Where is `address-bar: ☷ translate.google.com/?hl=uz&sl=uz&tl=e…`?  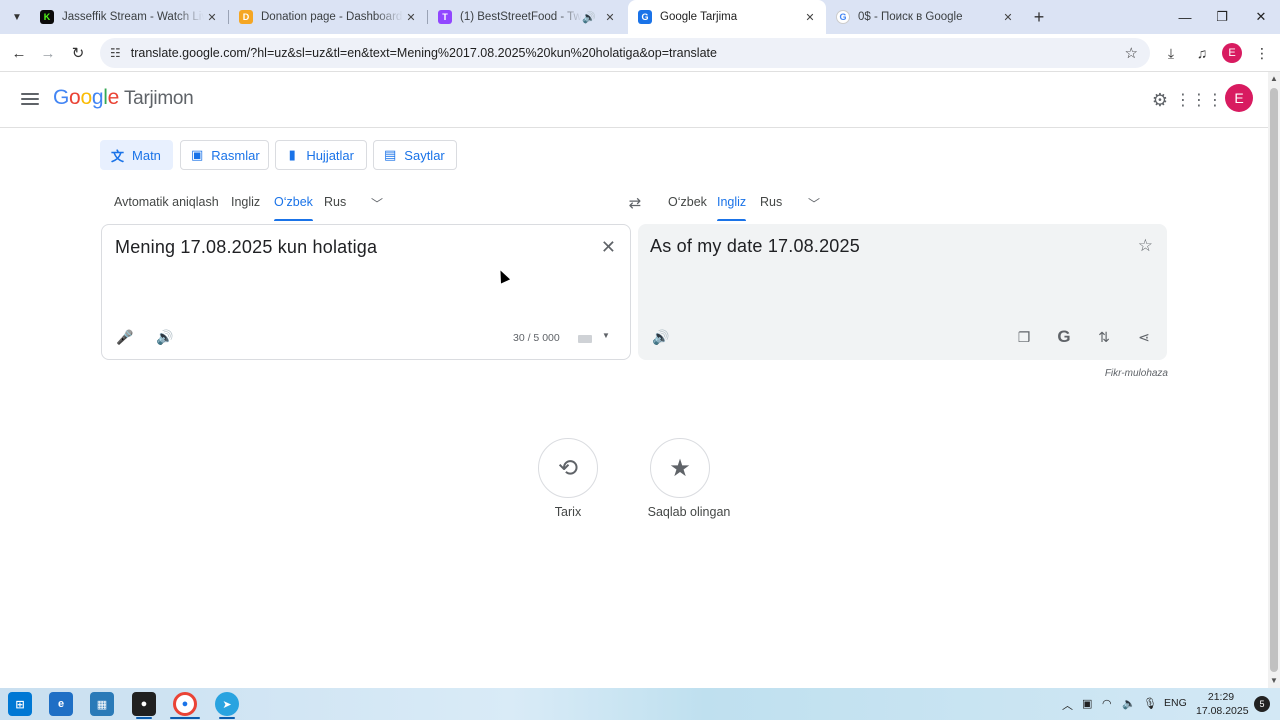
address-bar: ☷ translate.google.com/?hl=uz&sl=uz&tl=e… is located at coordinates (625, 53).